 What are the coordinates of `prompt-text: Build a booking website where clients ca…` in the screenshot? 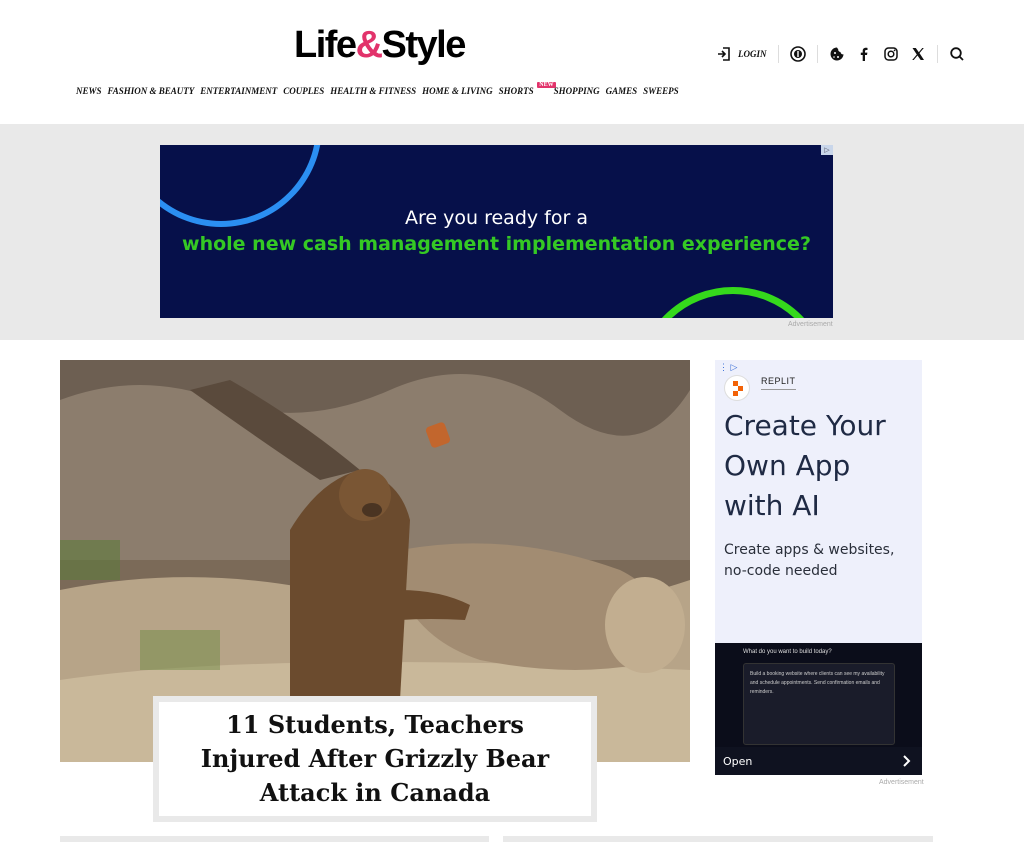 It's located at (817, 683).